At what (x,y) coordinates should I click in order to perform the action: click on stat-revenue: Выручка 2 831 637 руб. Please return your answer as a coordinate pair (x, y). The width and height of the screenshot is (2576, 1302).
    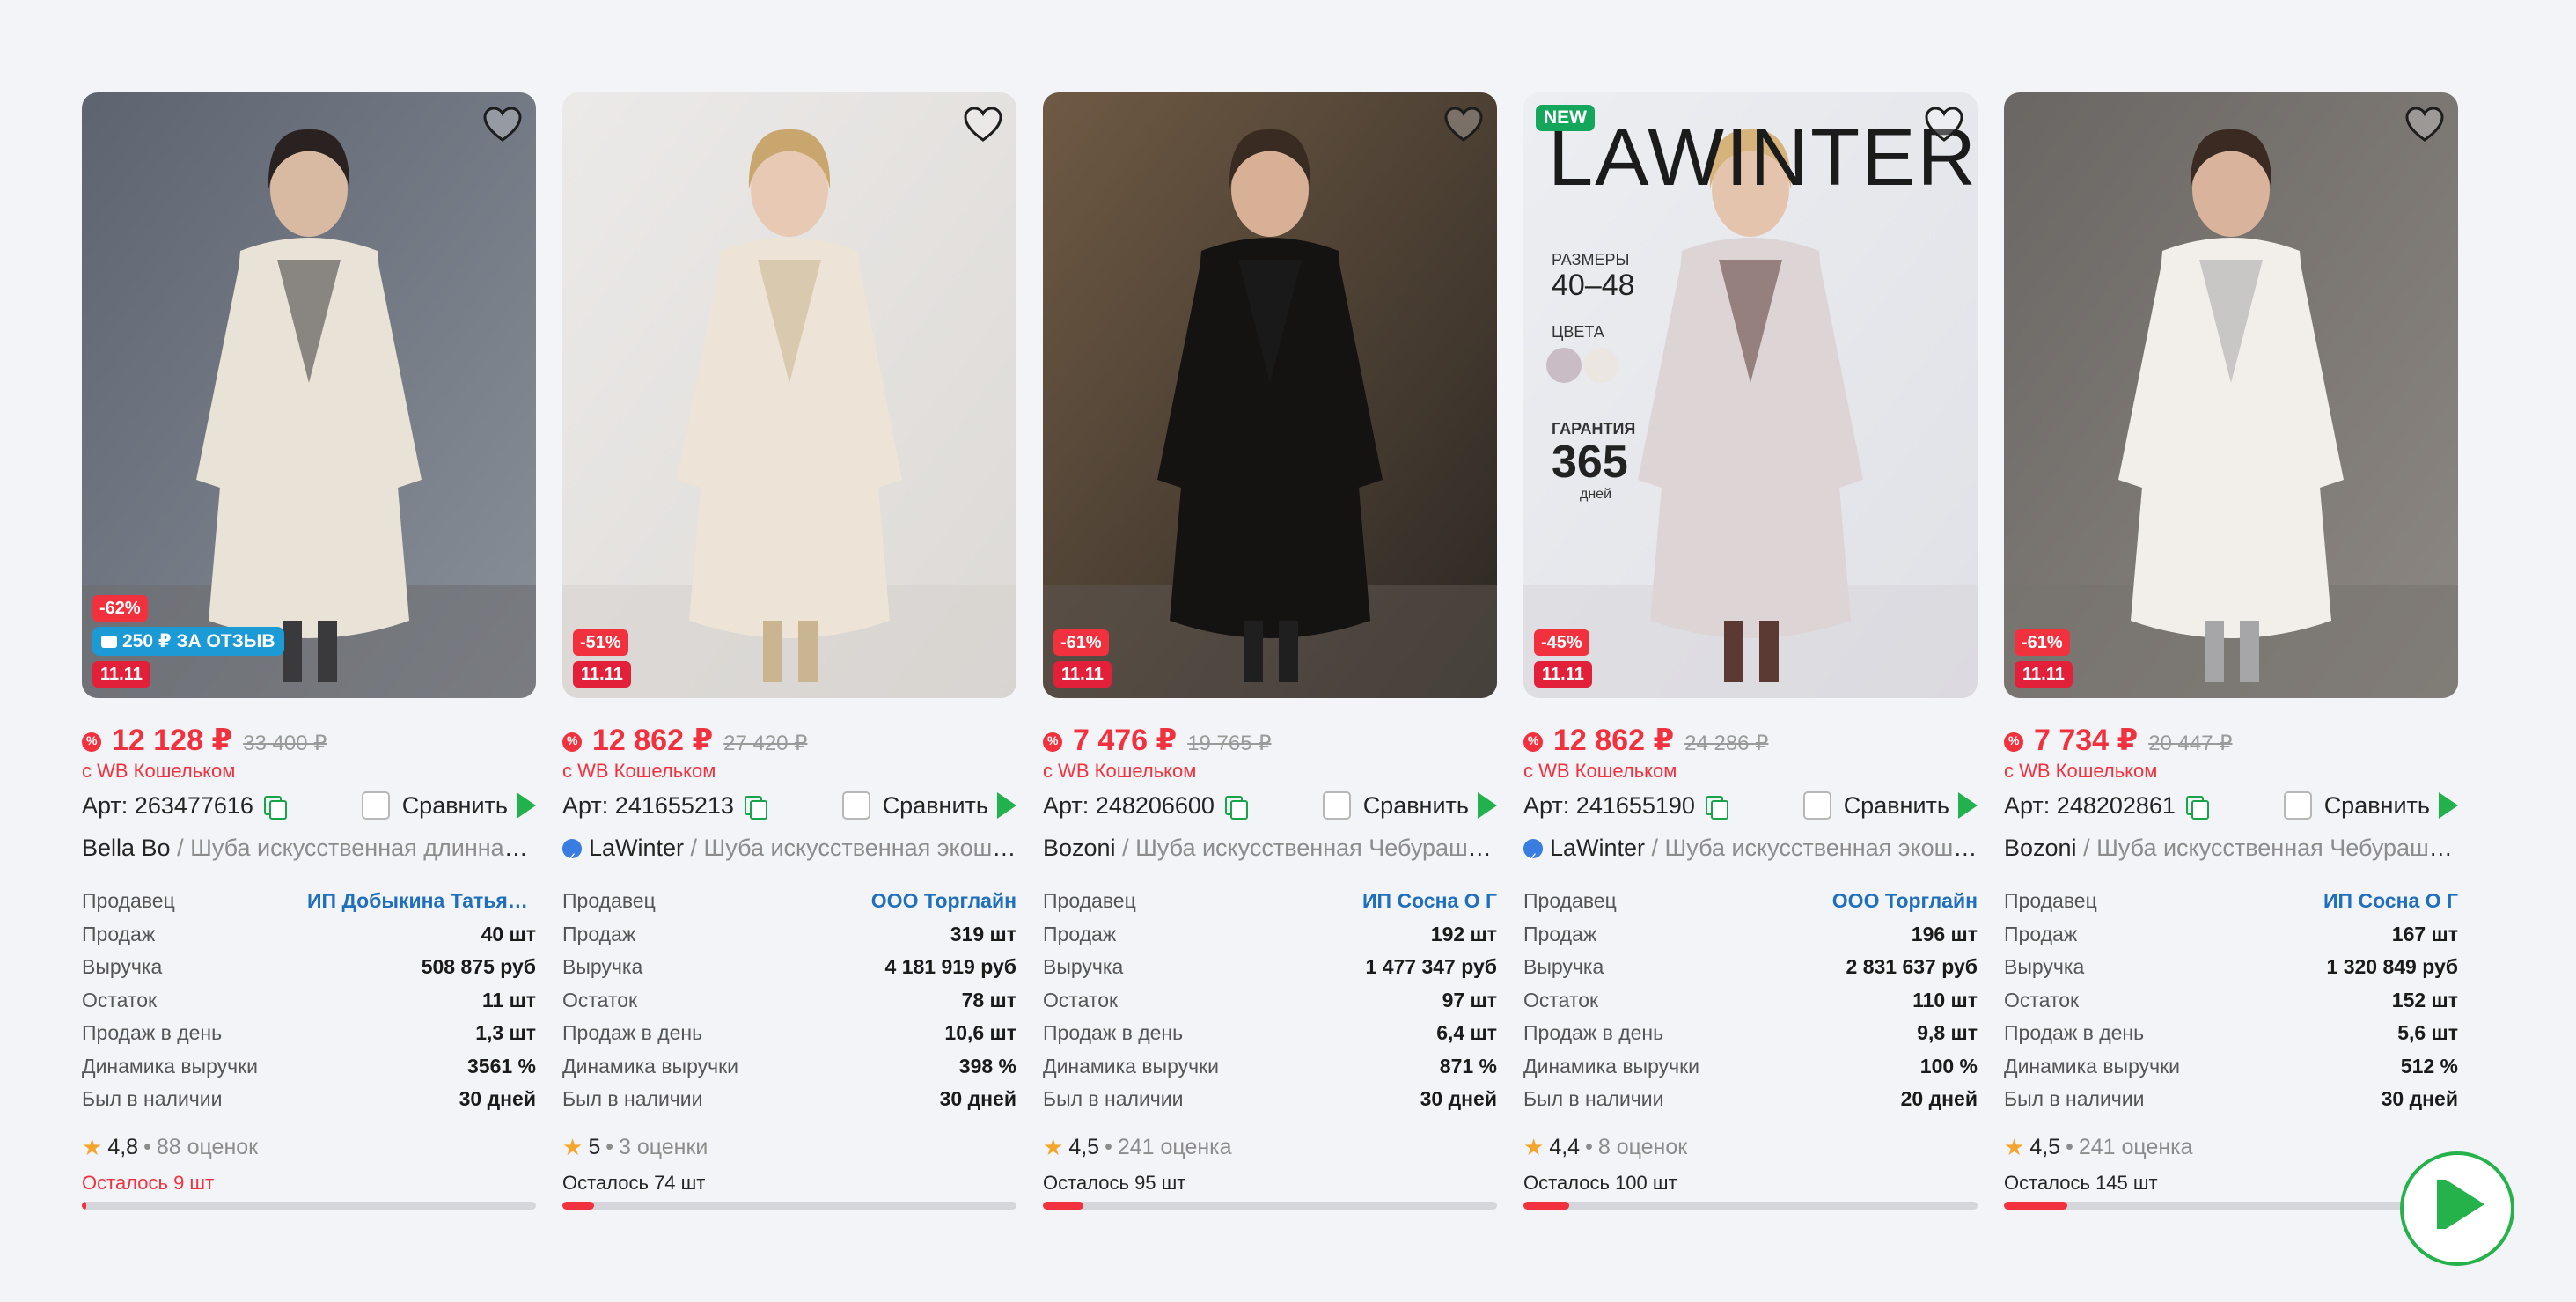
    Looking at the image, I should click on (1750, 967).